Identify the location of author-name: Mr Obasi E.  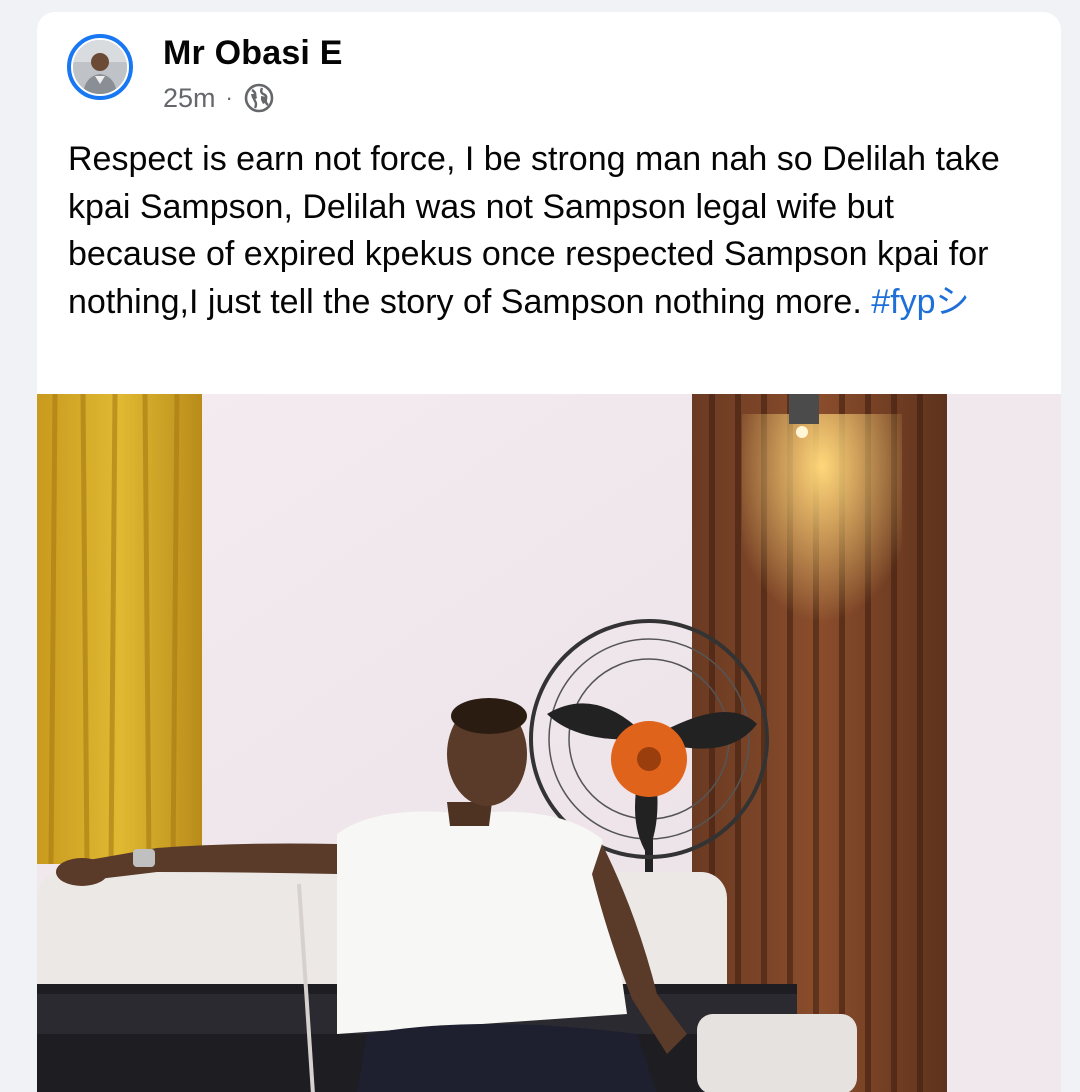
(253, 53).